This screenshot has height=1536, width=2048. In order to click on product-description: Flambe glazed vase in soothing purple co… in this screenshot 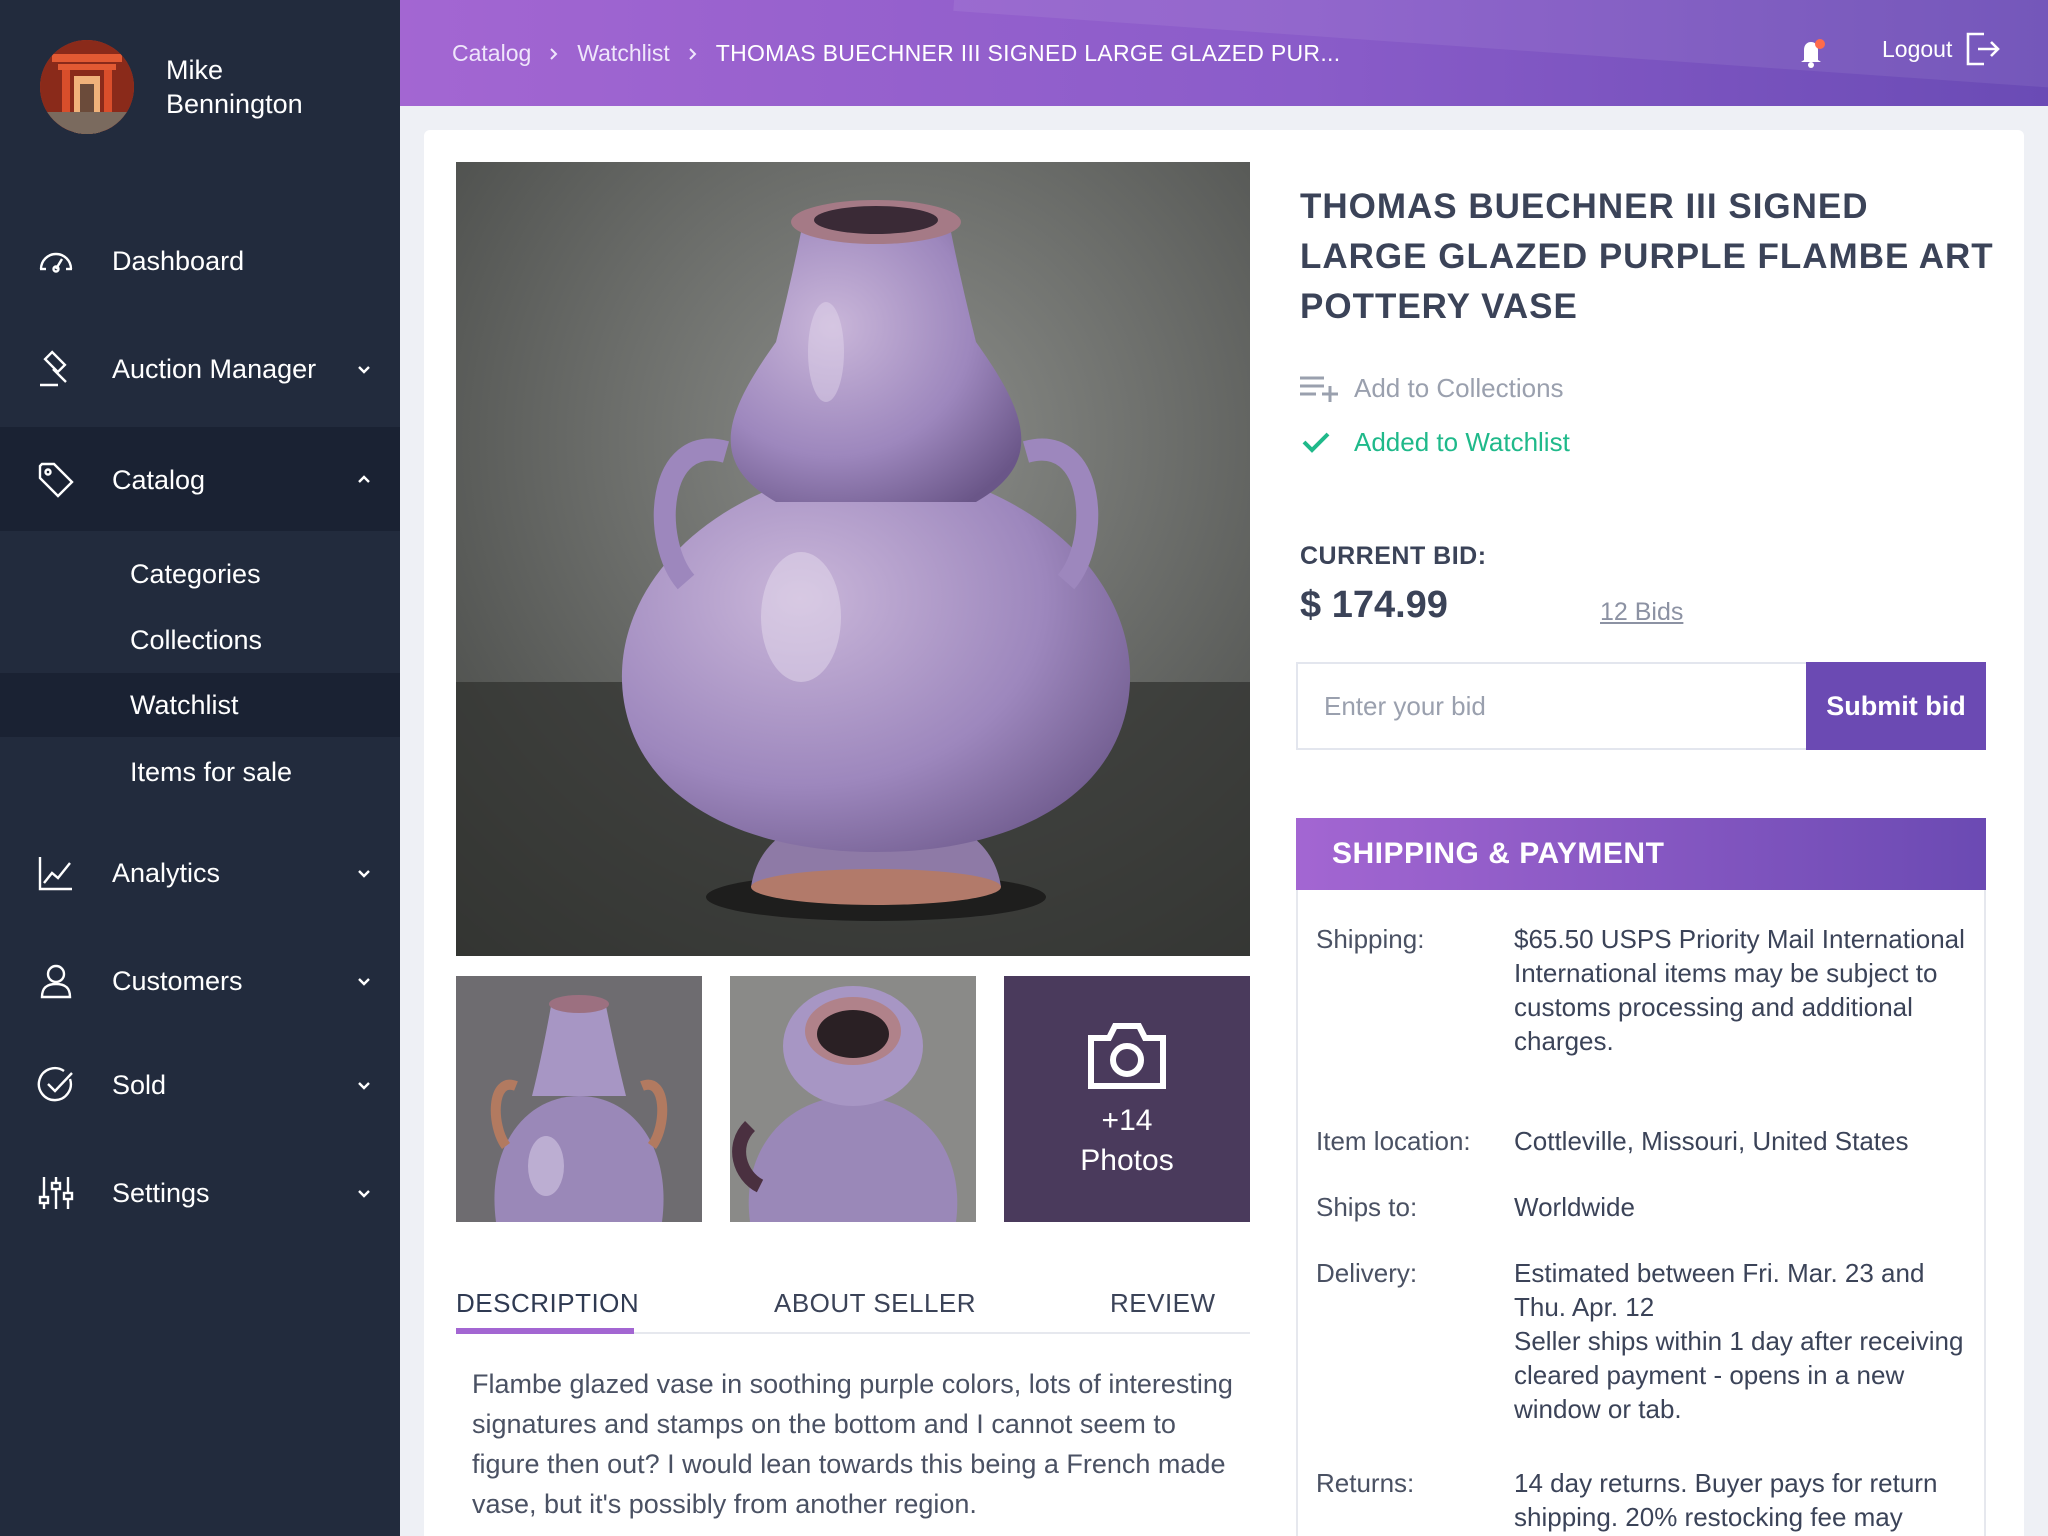, I will do `click(852, 1444)`.